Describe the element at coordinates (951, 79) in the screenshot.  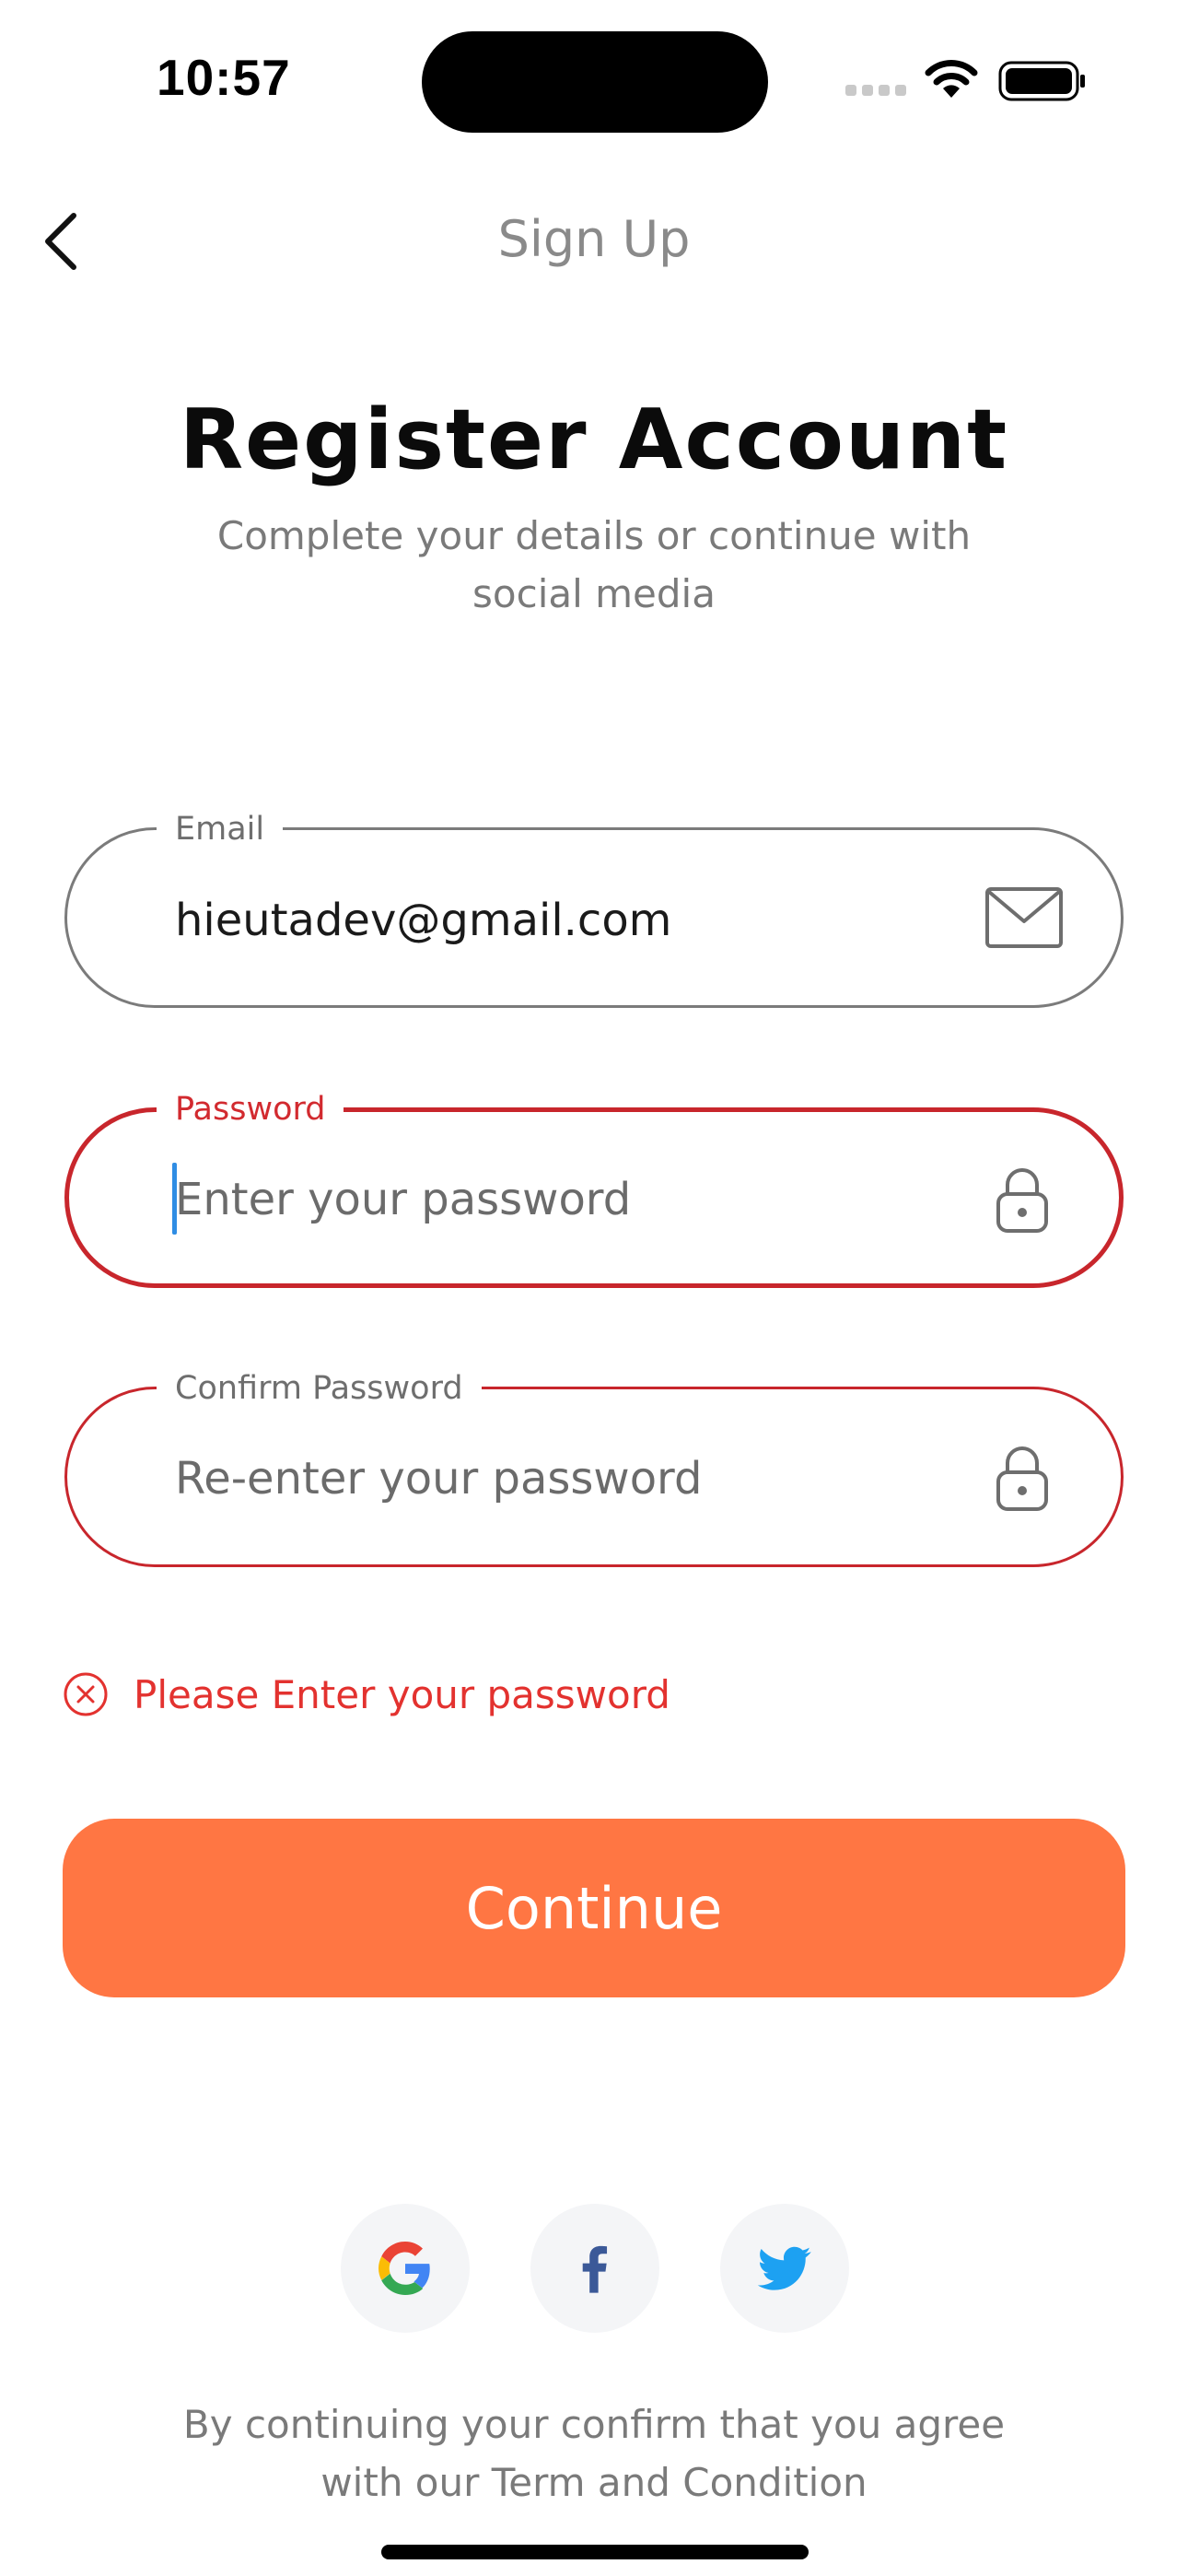
I see `wifi-icon` at that location.